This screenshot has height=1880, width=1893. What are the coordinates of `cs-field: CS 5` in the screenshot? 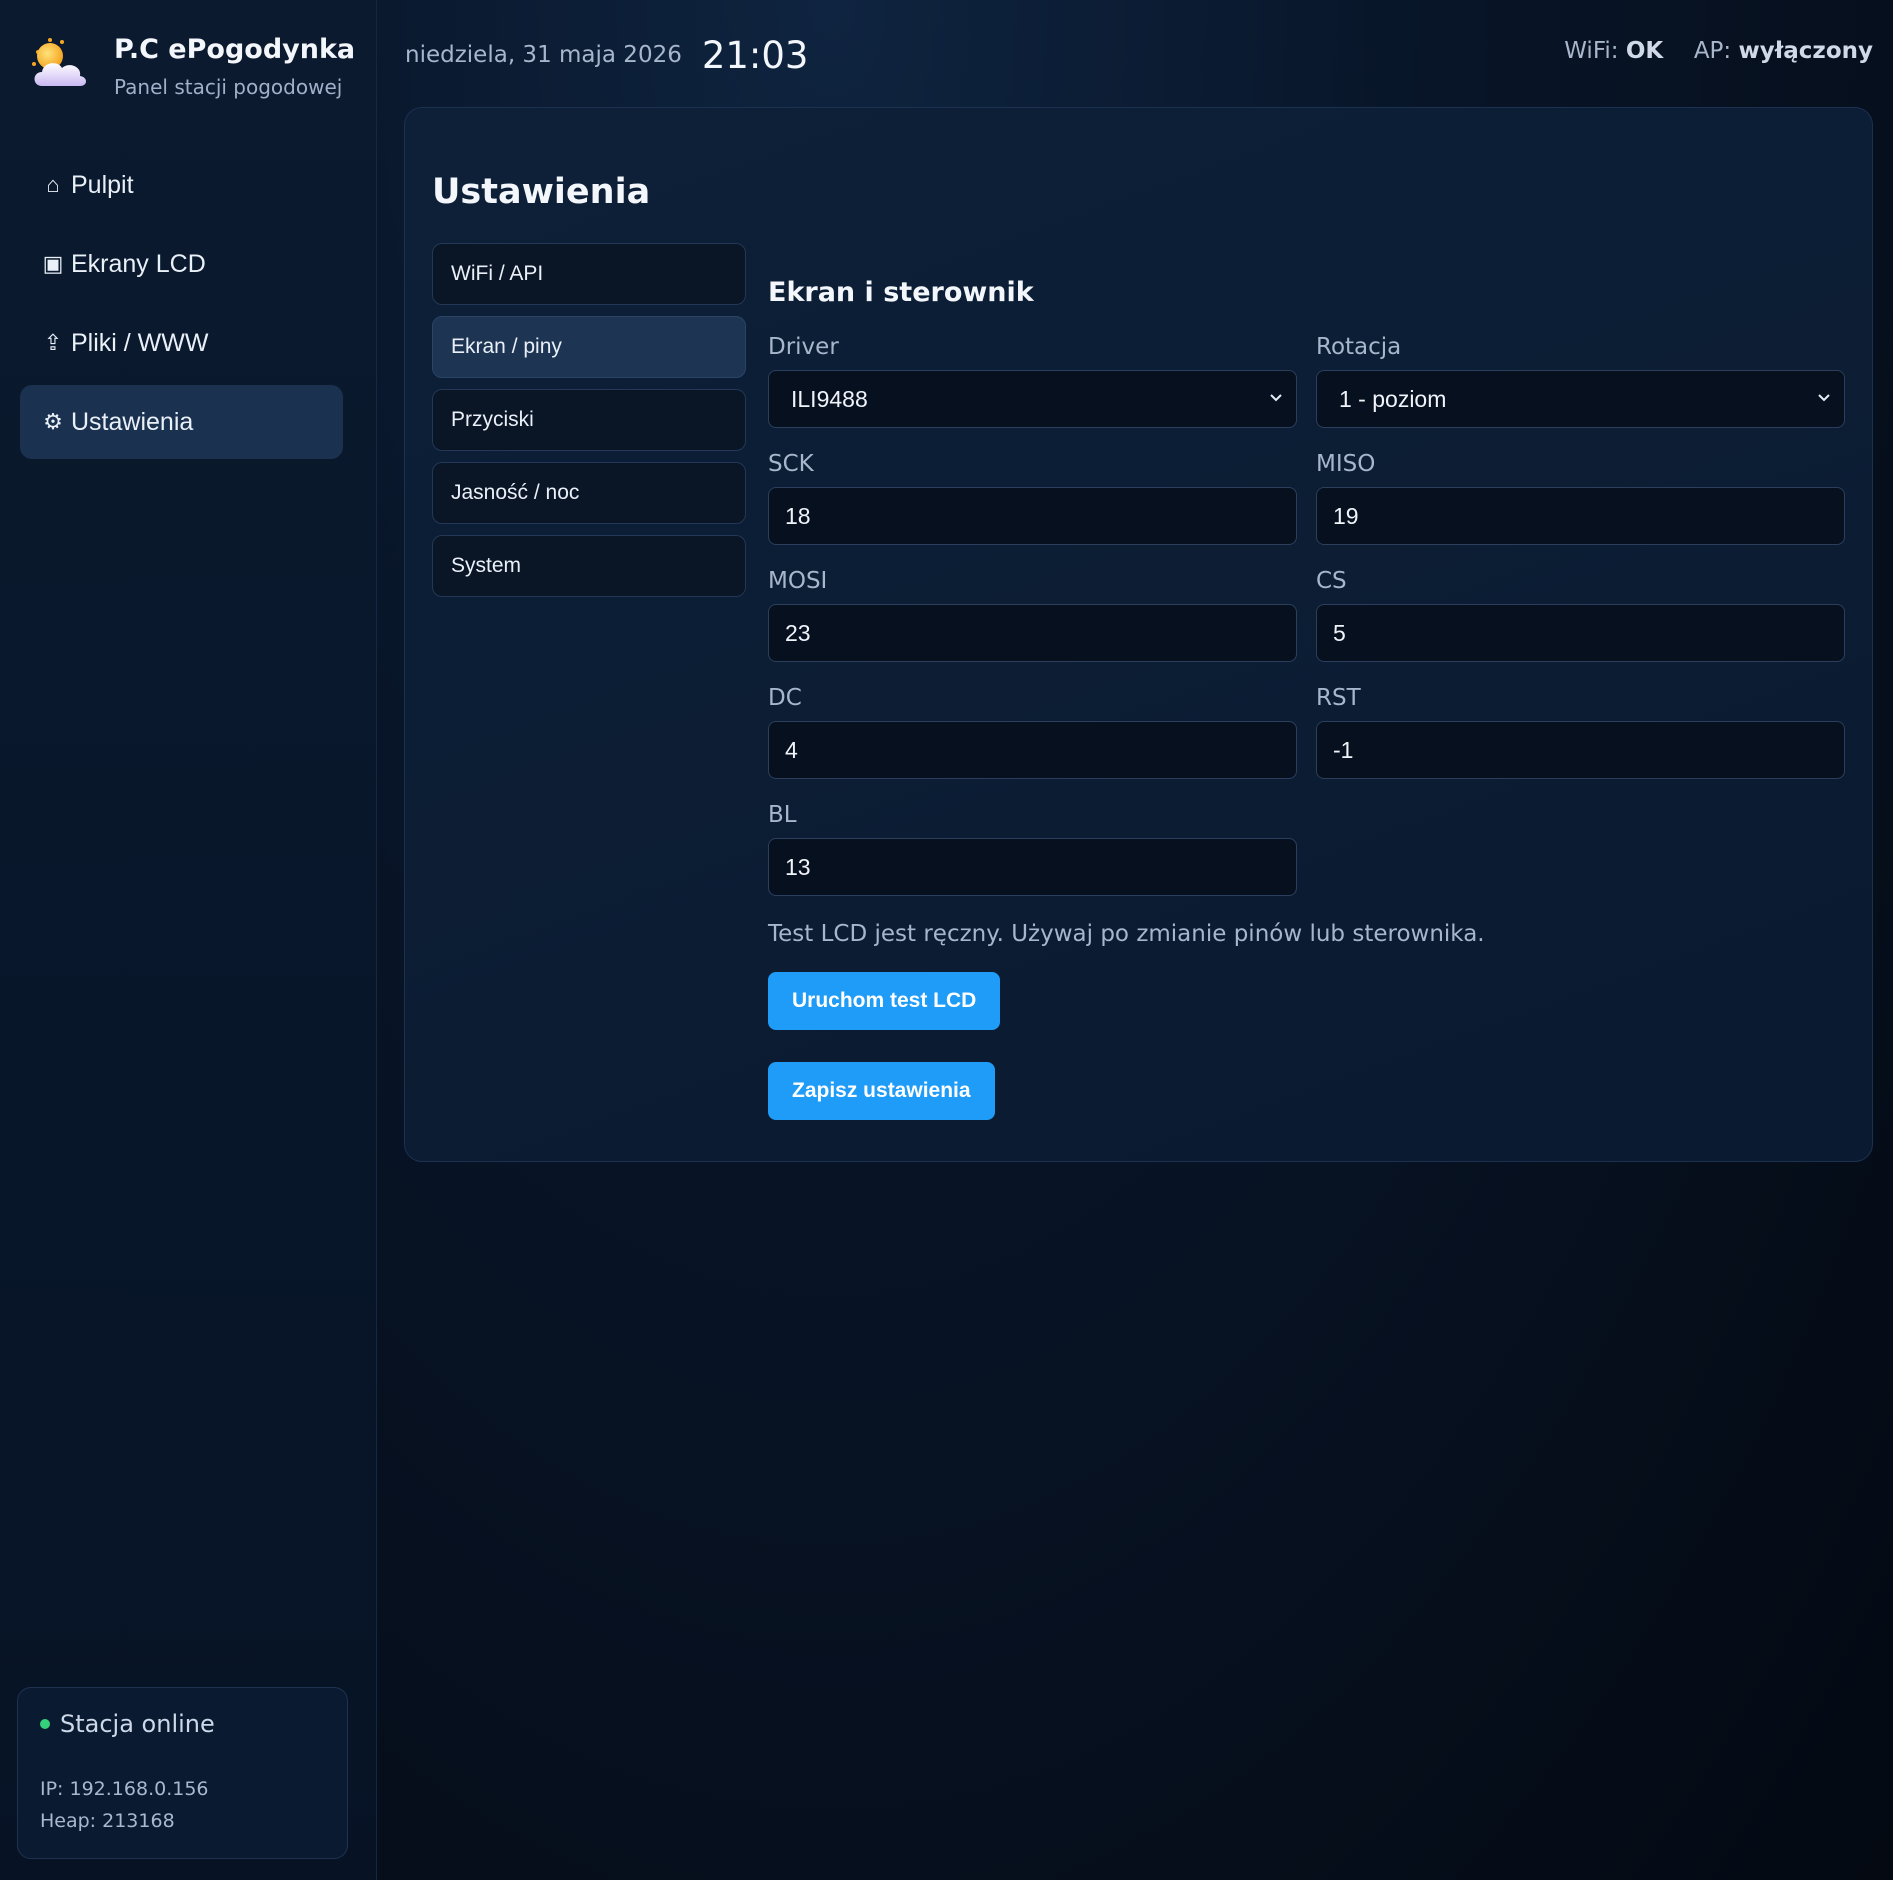 It's located at (1580, 626).